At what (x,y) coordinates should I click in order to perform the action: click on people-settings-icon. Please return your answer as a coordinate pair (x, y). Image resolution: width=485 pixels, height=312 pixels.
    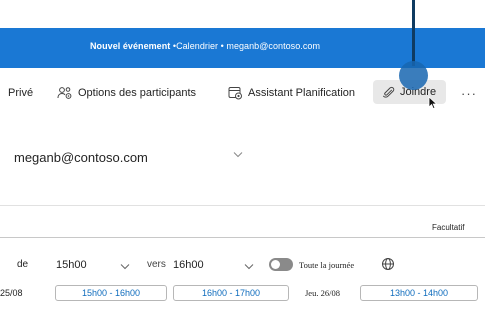
    Looking at the image, I should click on (64, 93).